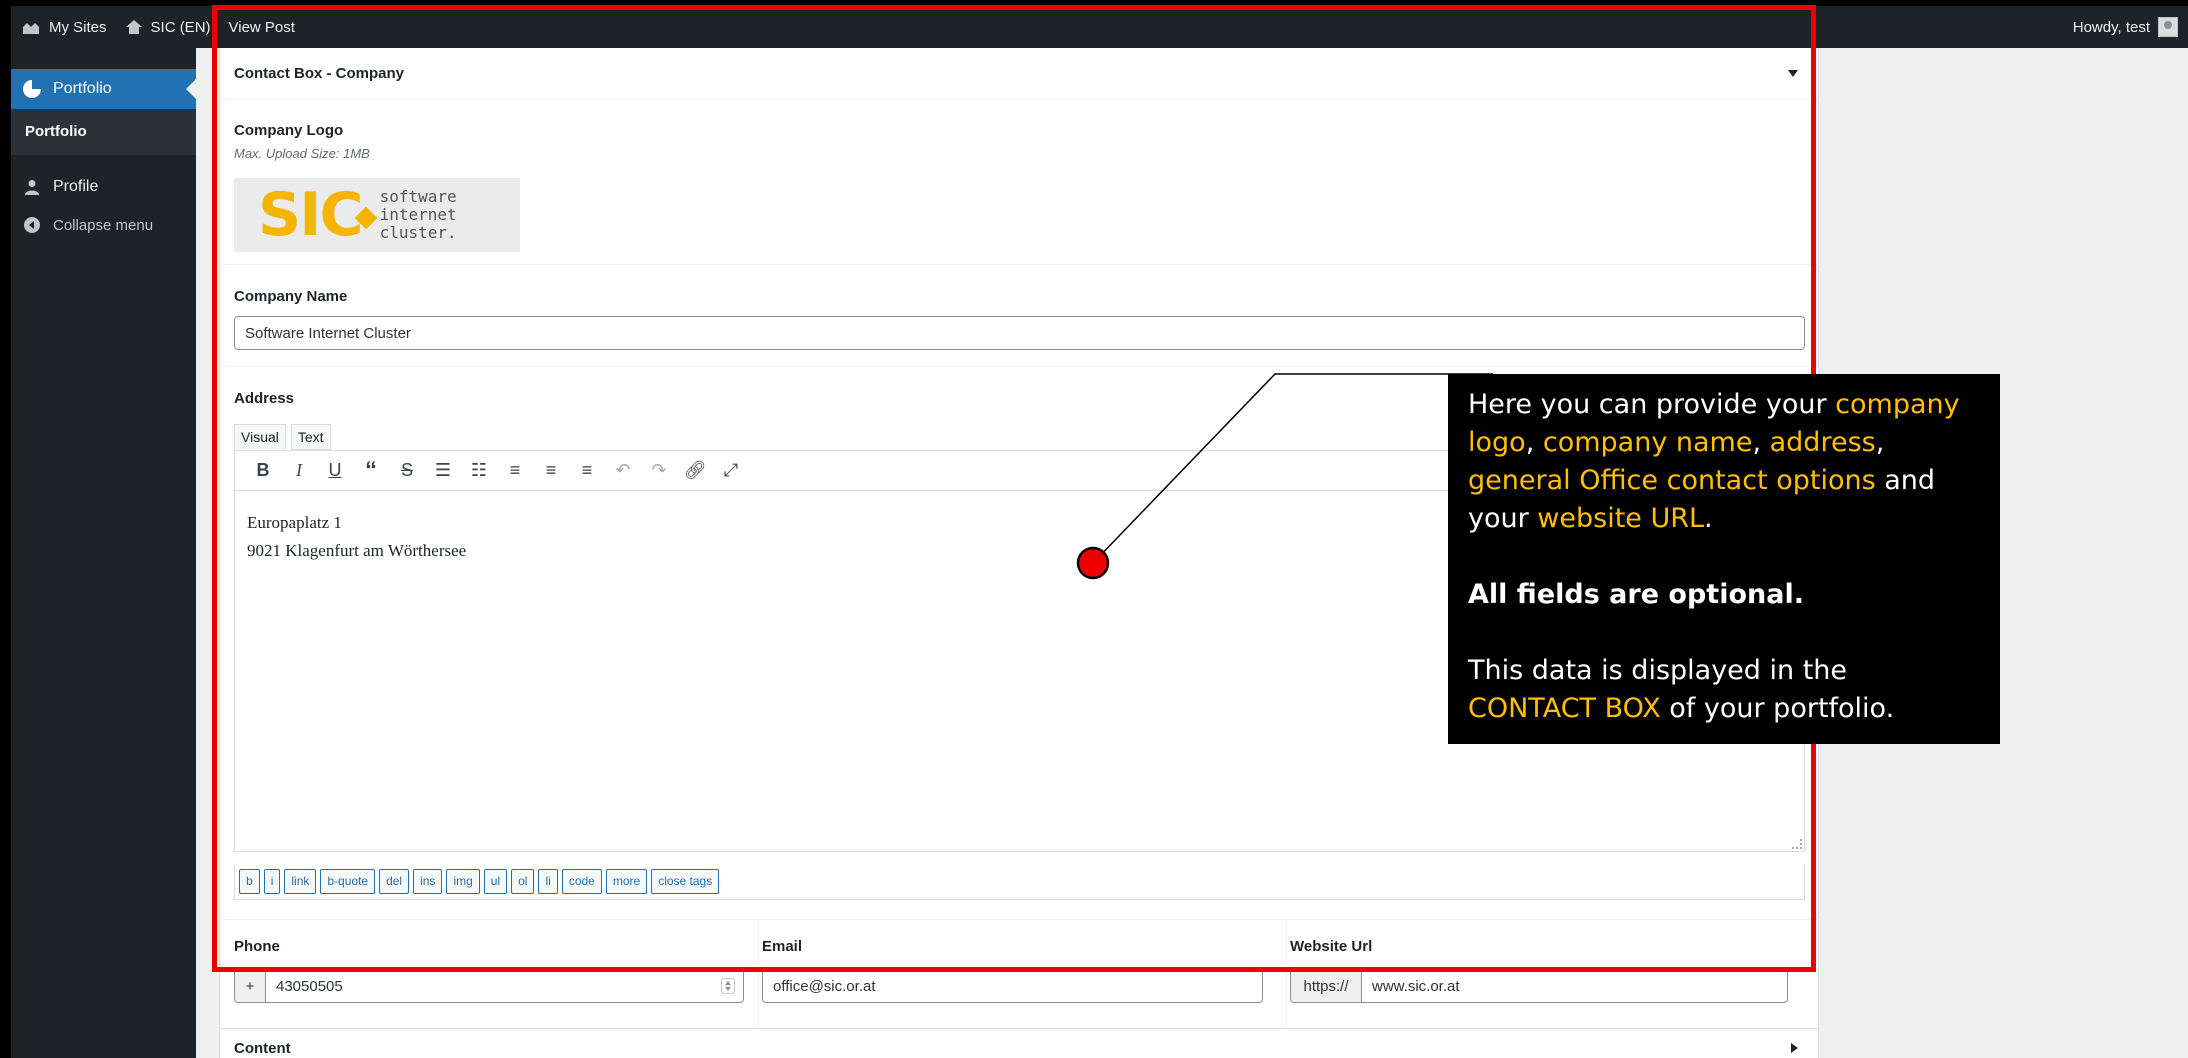  Describe the element at coordinates (262, 1048) in the screenshot. I see `content-box-title: Content` at that location.